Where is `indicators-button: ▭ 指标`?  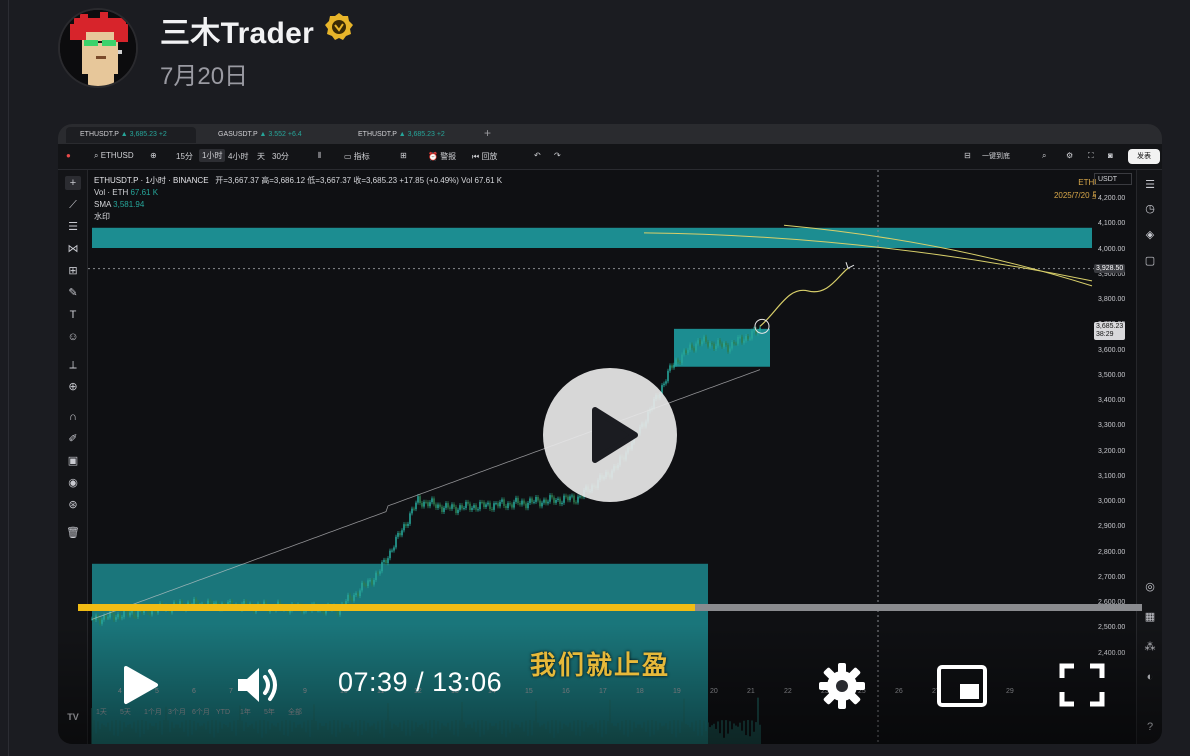 indicators-button: ▭ 指标 is located at coordinates (357, 156).